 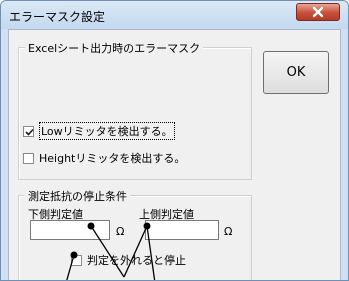 I want to click on close-button, so click(x=318, y=12).